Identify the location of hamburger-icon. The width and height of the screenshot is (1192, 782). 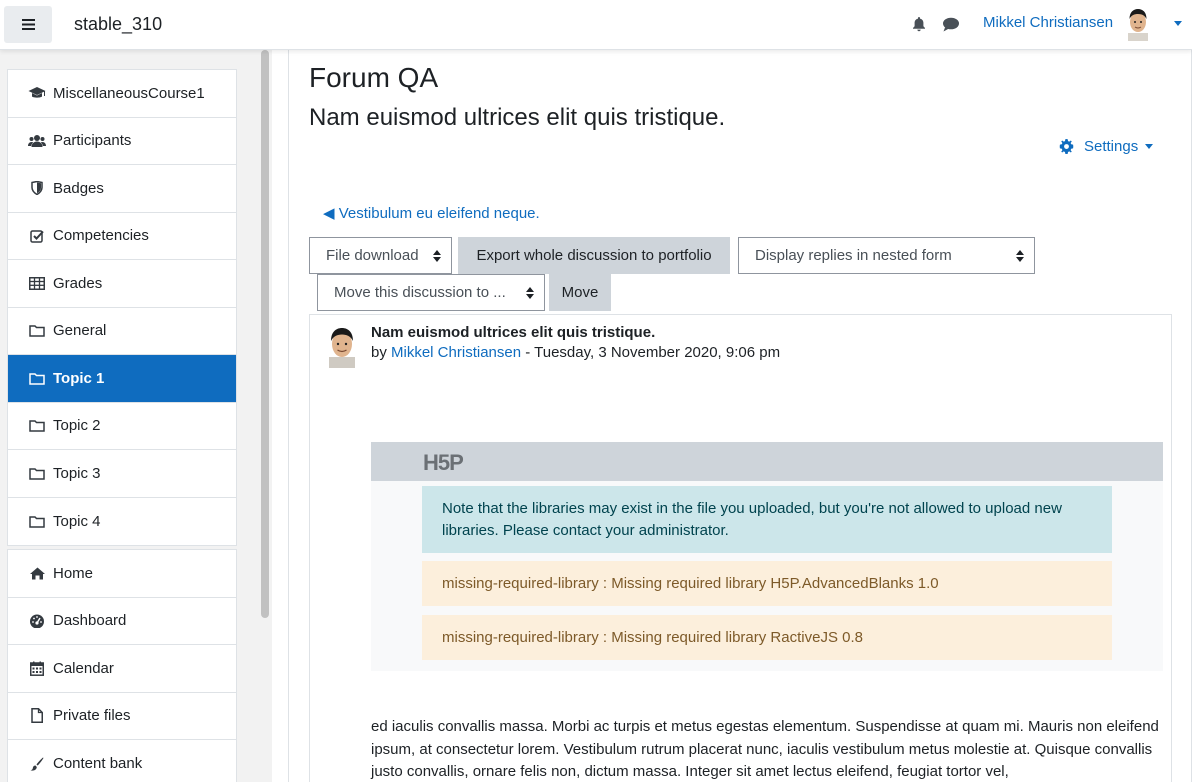
(28, 24).